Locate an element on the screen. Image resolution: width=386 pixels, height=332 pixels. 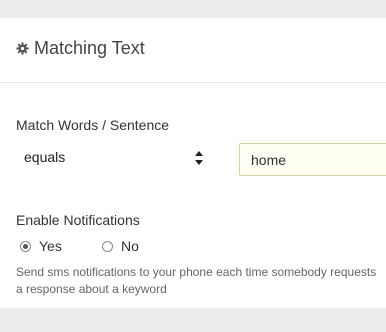
match-type-select-value: equals is located at coordinates (45, 157).